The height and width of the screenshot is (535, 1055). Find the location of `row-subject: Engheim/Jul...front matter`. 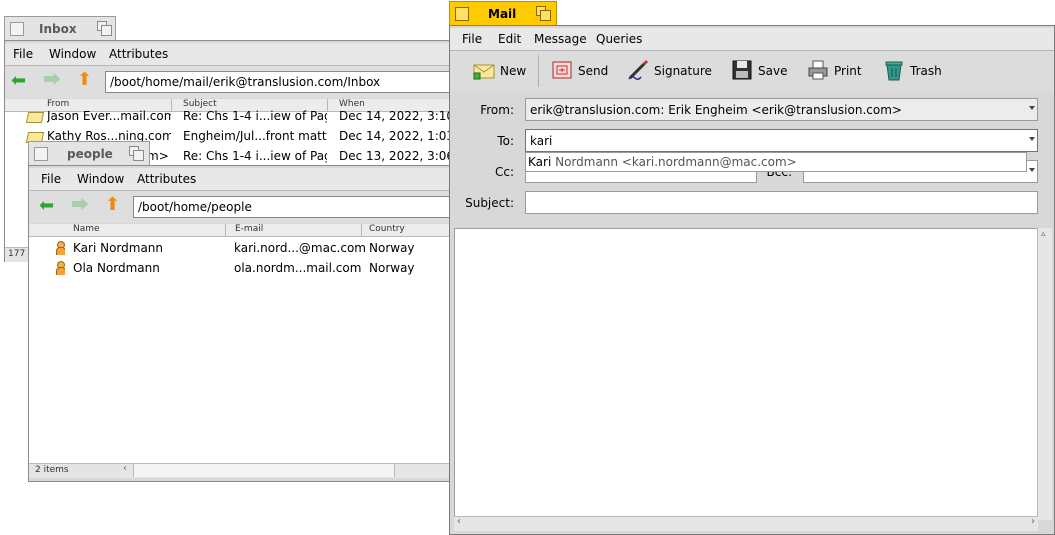

row-subject: Engheim/Jul...front matter is located at coordinates (255, 136).